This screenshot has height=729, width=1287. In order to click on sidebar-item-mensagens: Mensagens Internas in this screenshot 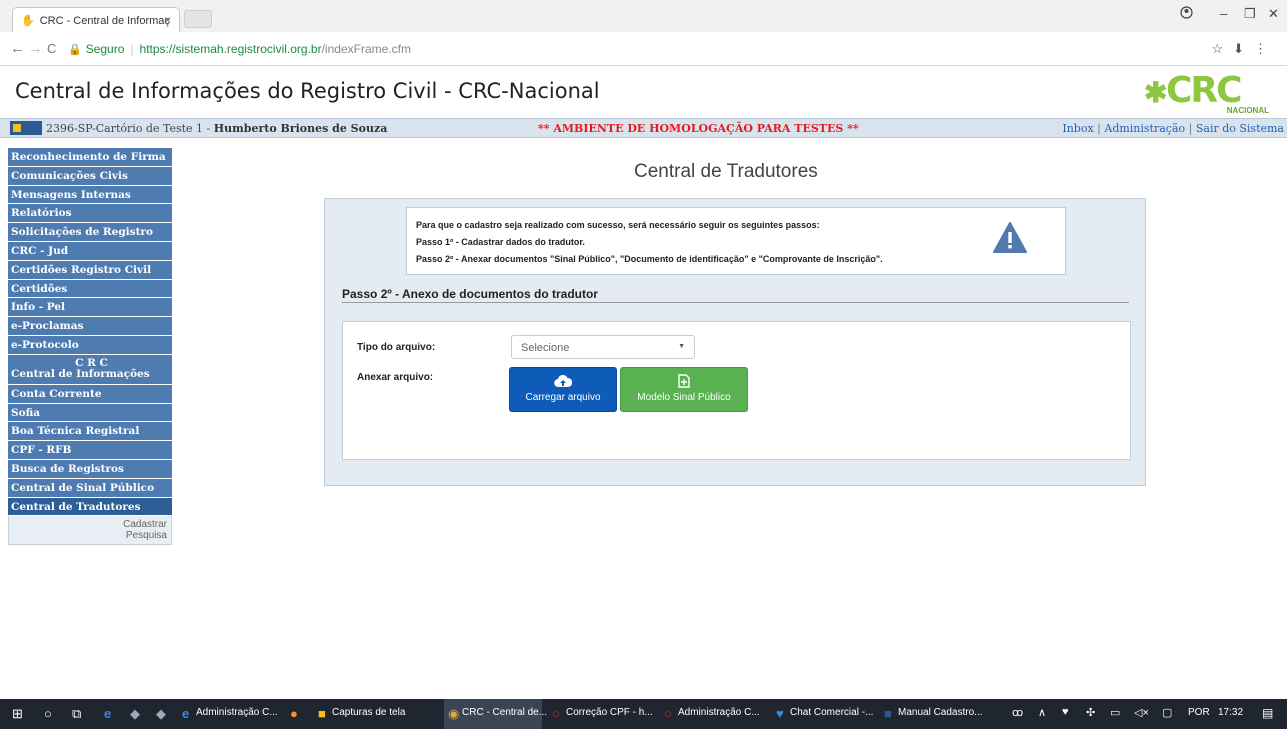, I will do `click(90, 195)`.